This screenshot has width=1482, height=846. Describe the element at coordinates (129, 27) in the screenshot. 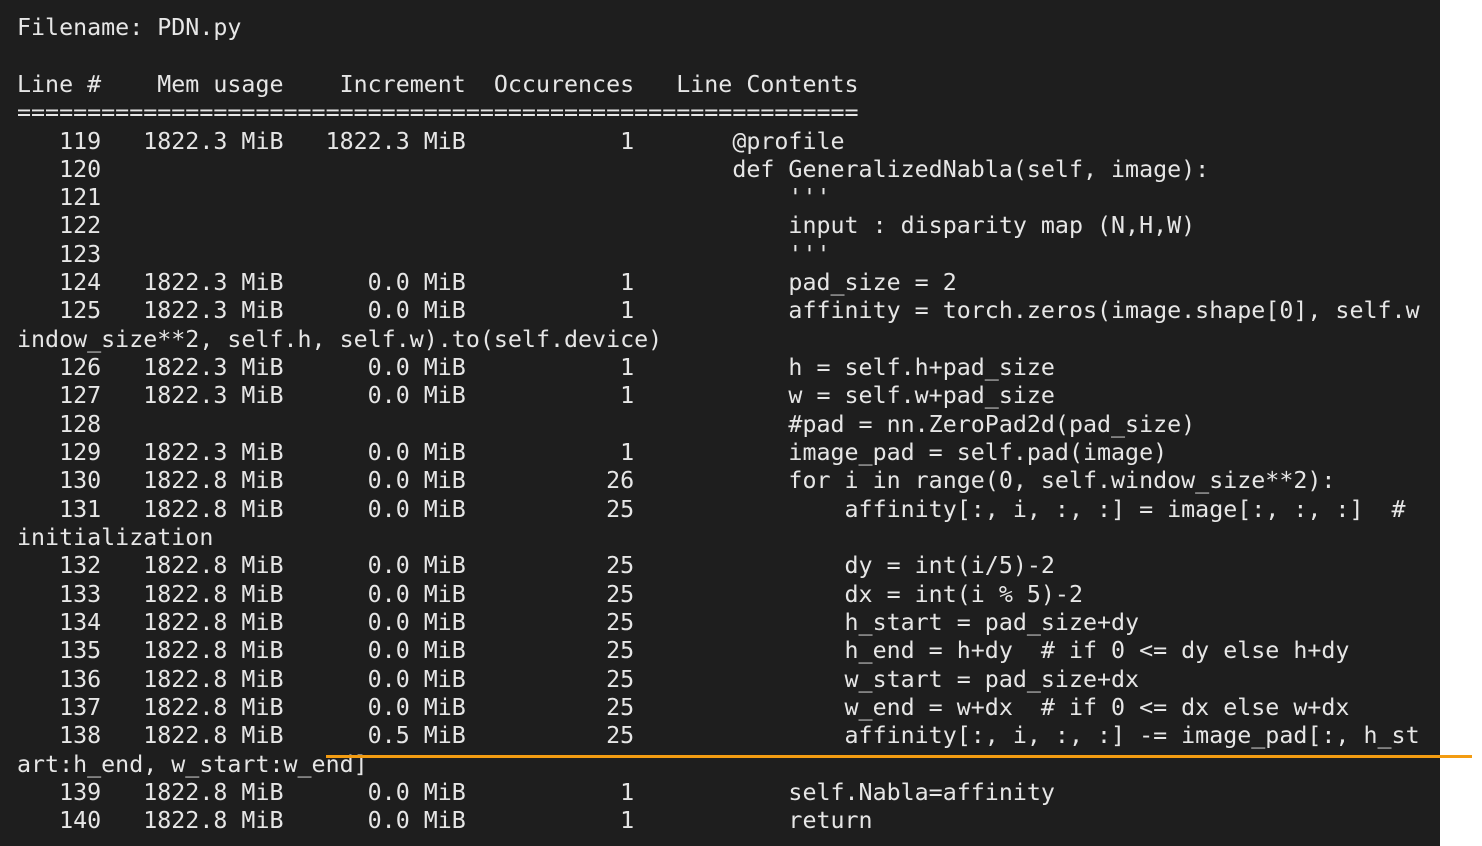

I see `filename-line: Filename: PDN.py` at that location.